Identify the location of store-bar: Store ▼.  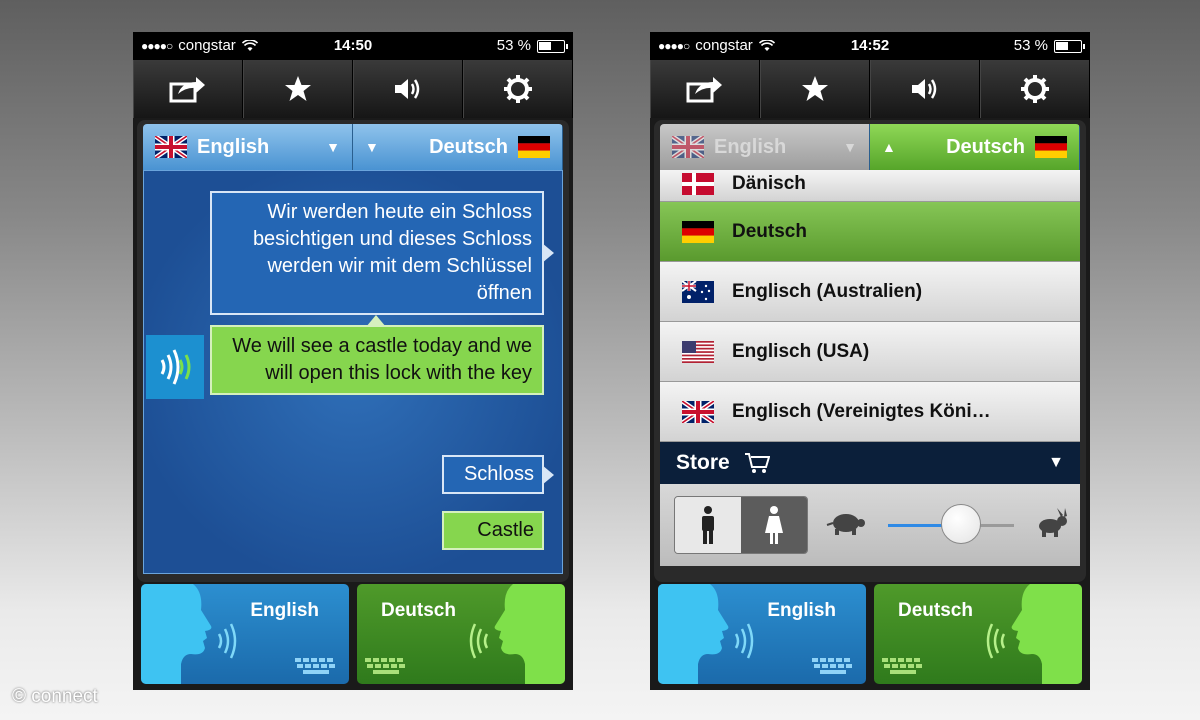
(870, 463).